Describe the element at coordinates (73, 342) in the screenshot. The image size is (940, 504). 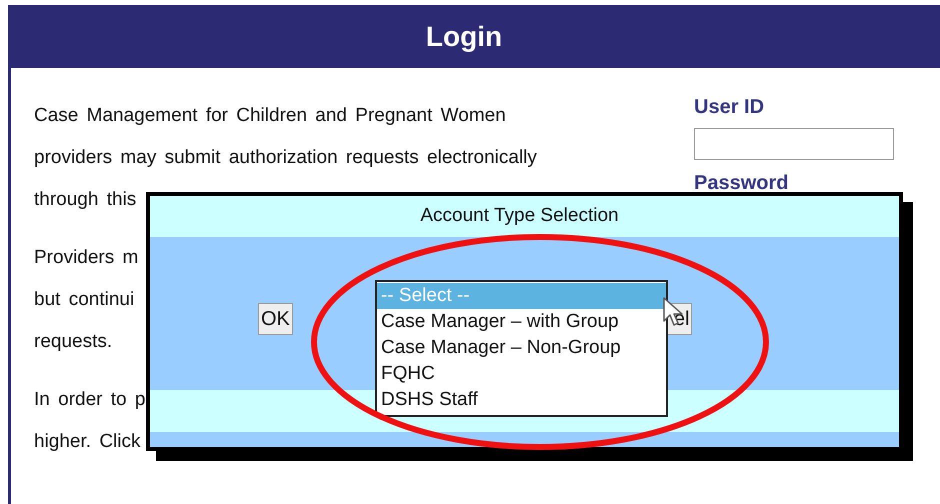
I see `paragraph-line: requests.` at that location.